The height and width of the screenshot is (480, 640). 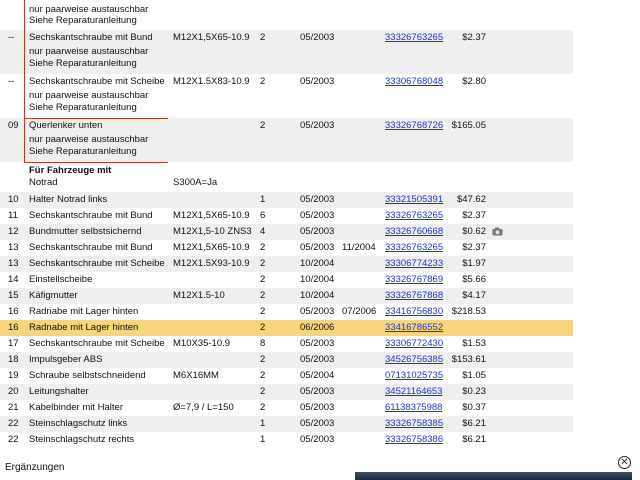 I want to click on part-number-link: 33326758385, so click(x=414, y=424).